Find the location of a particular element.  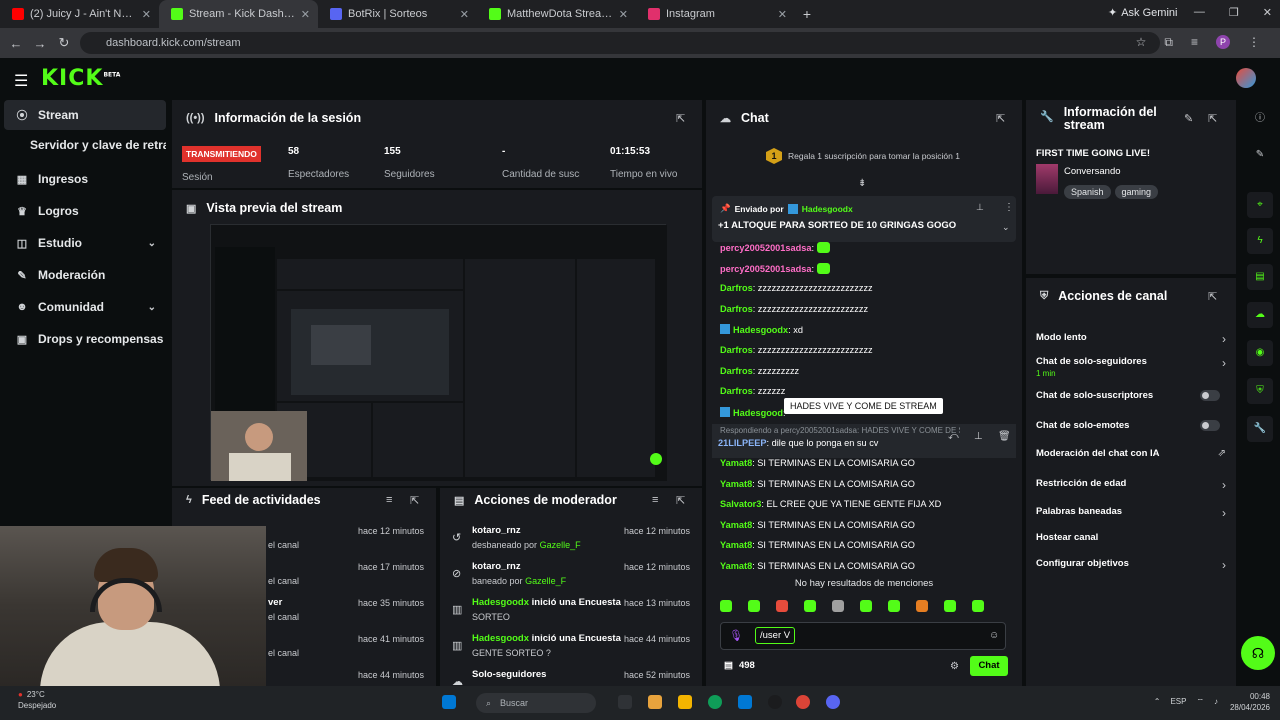

reload-icon: ↻ is located at coordinates (64, 43).